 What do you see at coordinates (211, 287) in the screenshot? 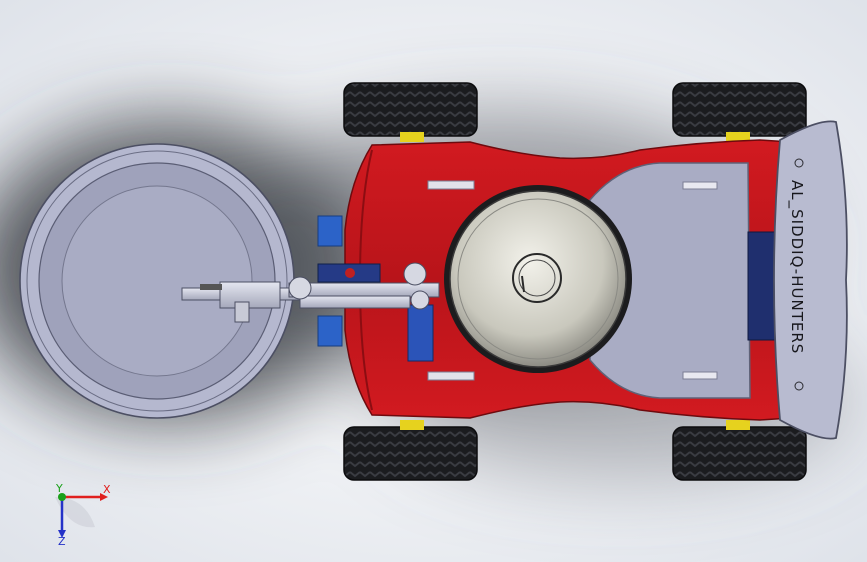
I see `arm-gripper-tip` at bounding box center [211, 287].